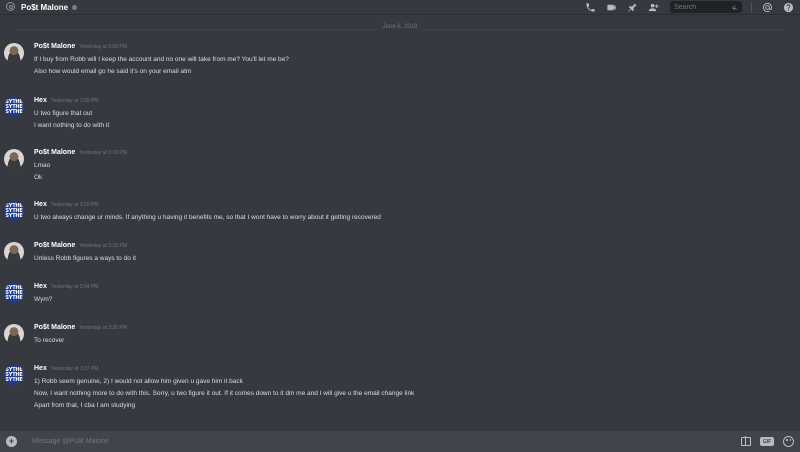  What do you see at coordinates (590, 7) in the screenshot?
I see `voice-call-icon` at bounding box center [590, 7].